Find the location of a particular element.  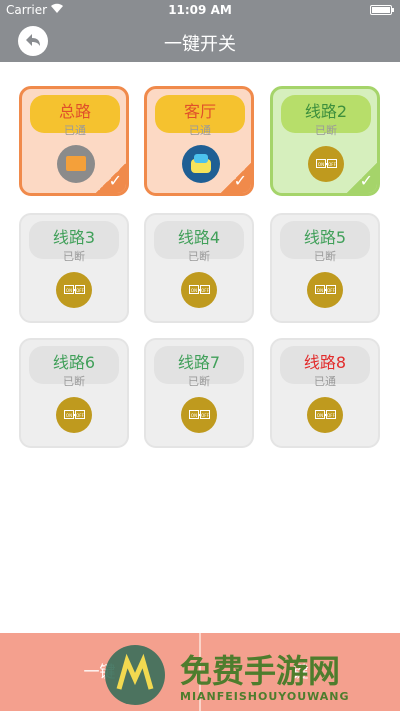

status-bar: Carrier 11:09 AM is located at coordinates (200, 10).